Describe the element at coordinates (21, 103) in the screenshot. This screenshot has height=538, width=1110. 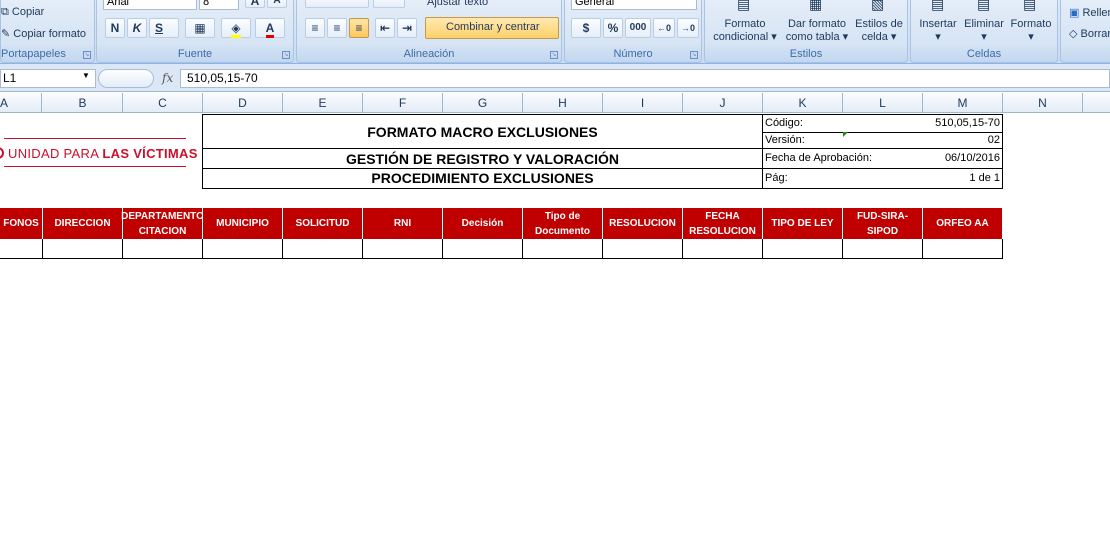
I see `column-header-a: A` at that location.